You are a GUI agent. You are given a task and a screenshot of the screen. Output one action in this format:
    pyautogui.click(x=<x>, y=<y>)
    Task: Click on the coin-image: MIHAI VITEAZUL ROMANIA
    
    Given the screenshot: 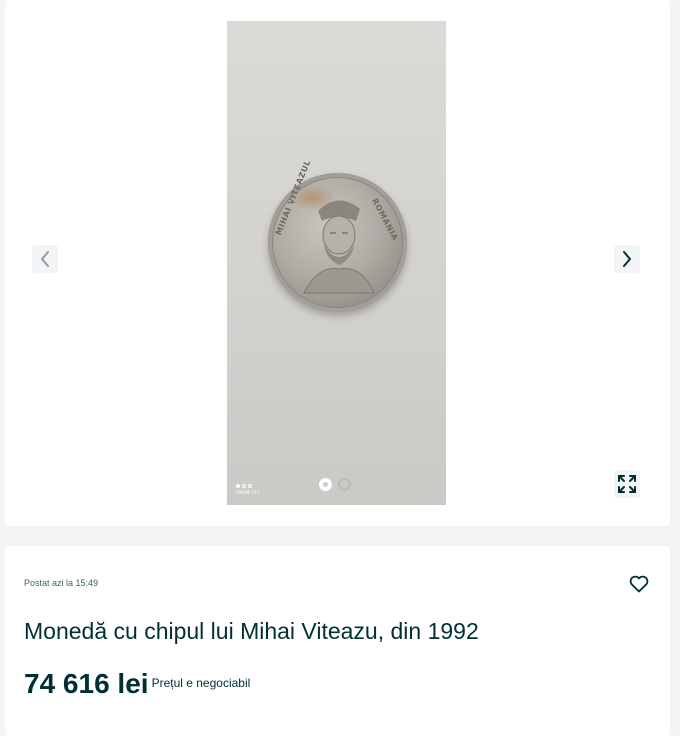 What is the action you would take?
    pyautogui.click(x=337, y=235)
    